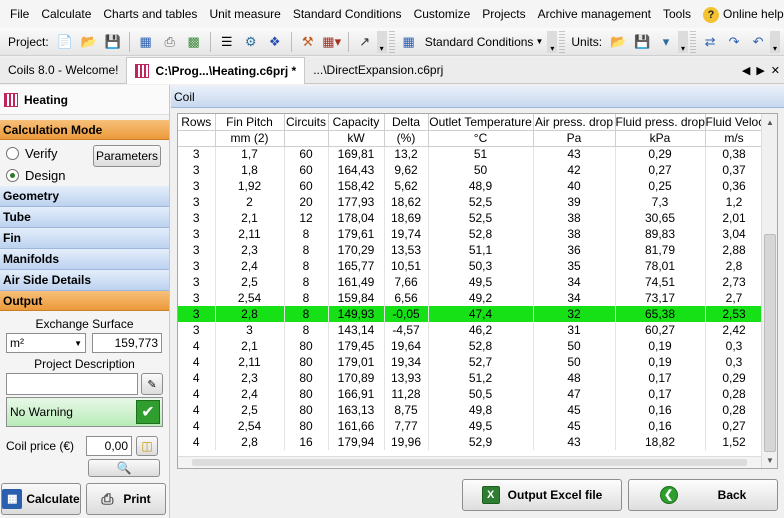 The width and height of the screenshot is (784, 518). Describe the element at coordinates (194, 42) in the screenshot. I see `image-icon: ▩` at that location.